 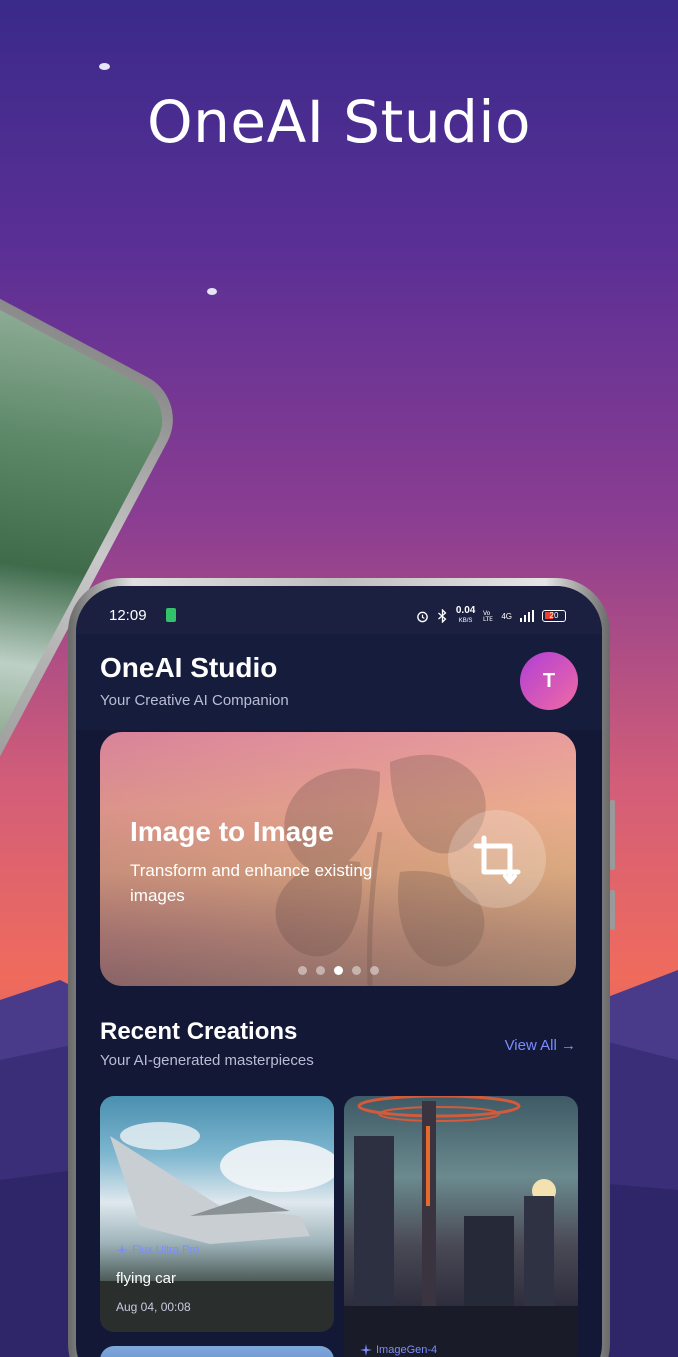 I want to click on card-model: ImageGen-4, so click(x=398, y=1350).